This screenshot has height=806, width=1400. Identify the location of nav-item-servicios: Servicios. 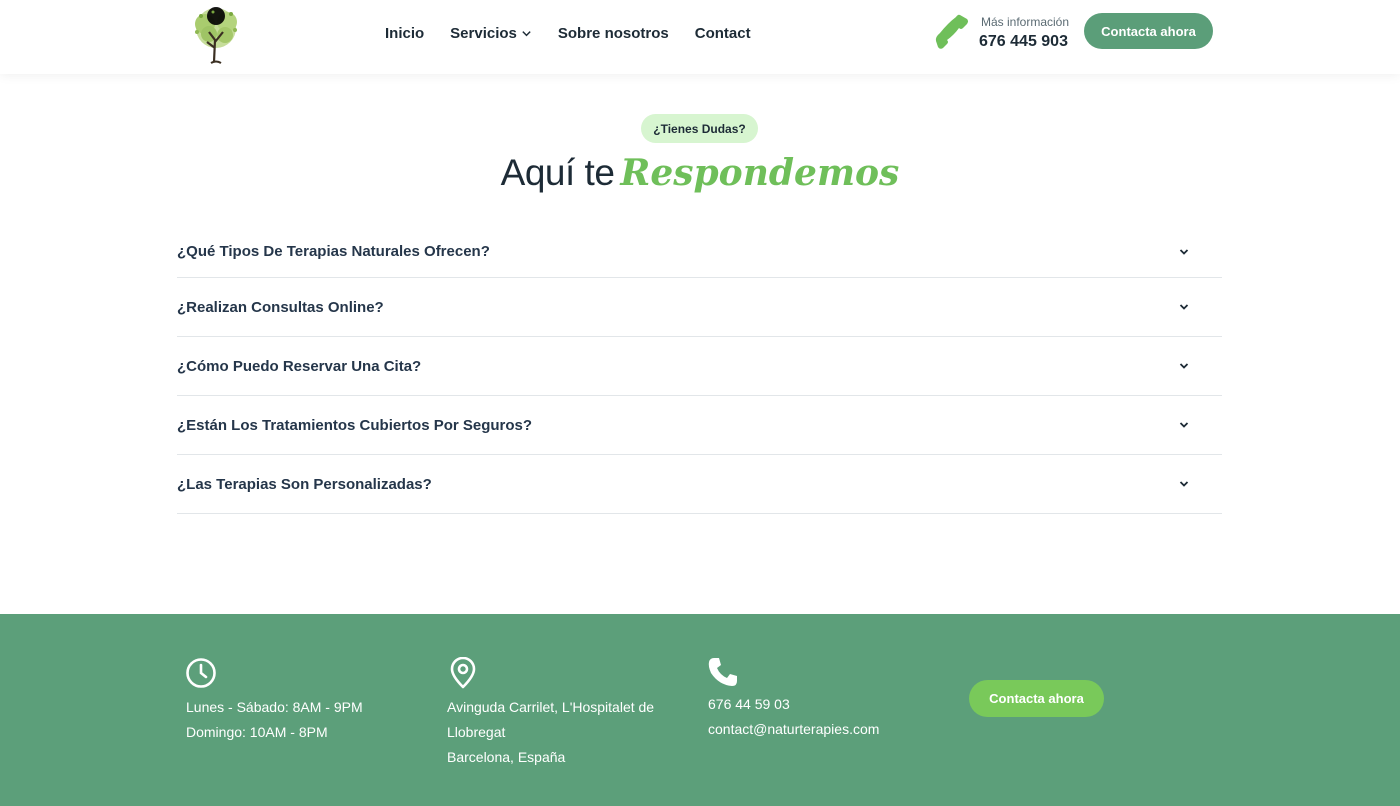
(491, 33).